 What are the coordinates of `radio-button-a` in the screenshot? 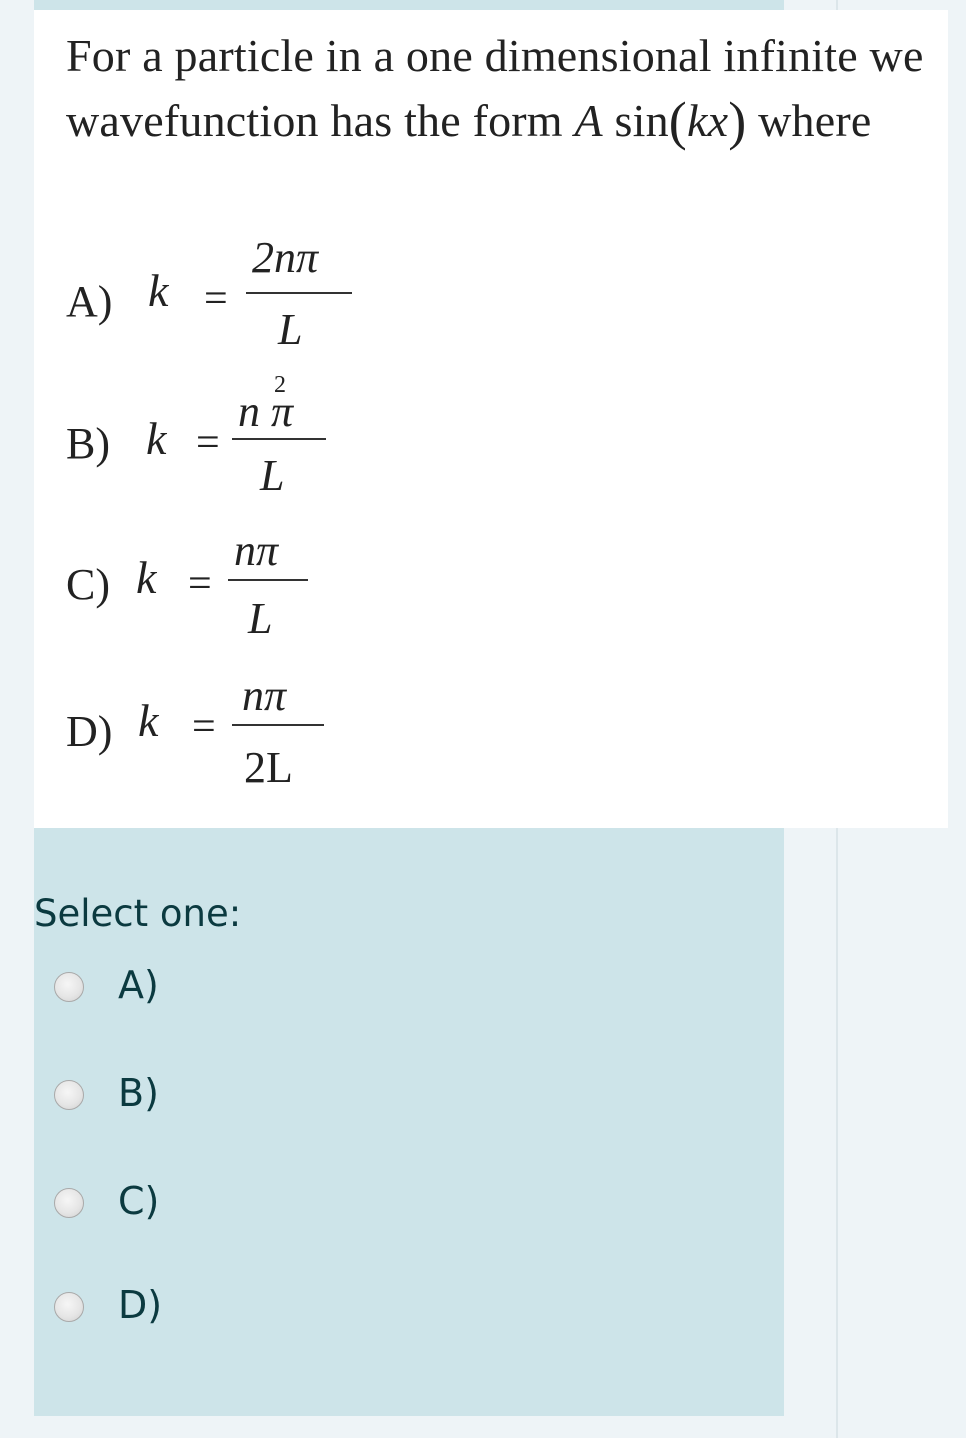 It's located at (69, 987).